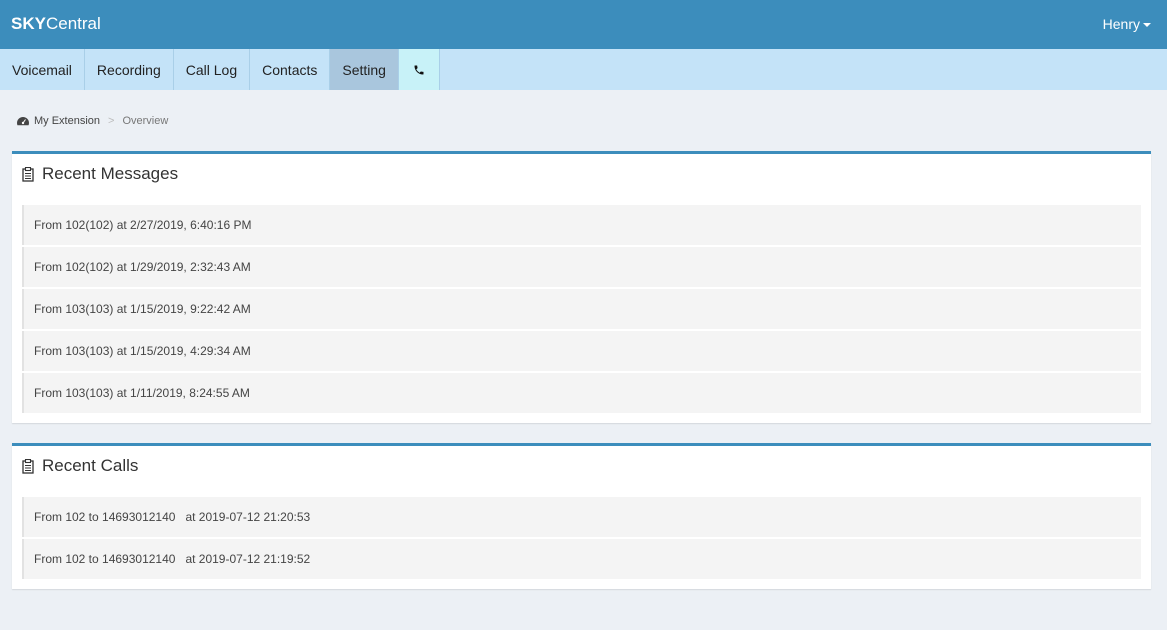  Describe the element at coordinates (142, 309) in the screenshot. I see `message-text: From 103(103) at 1/15/2019, 9:22:42 AM` at that location.